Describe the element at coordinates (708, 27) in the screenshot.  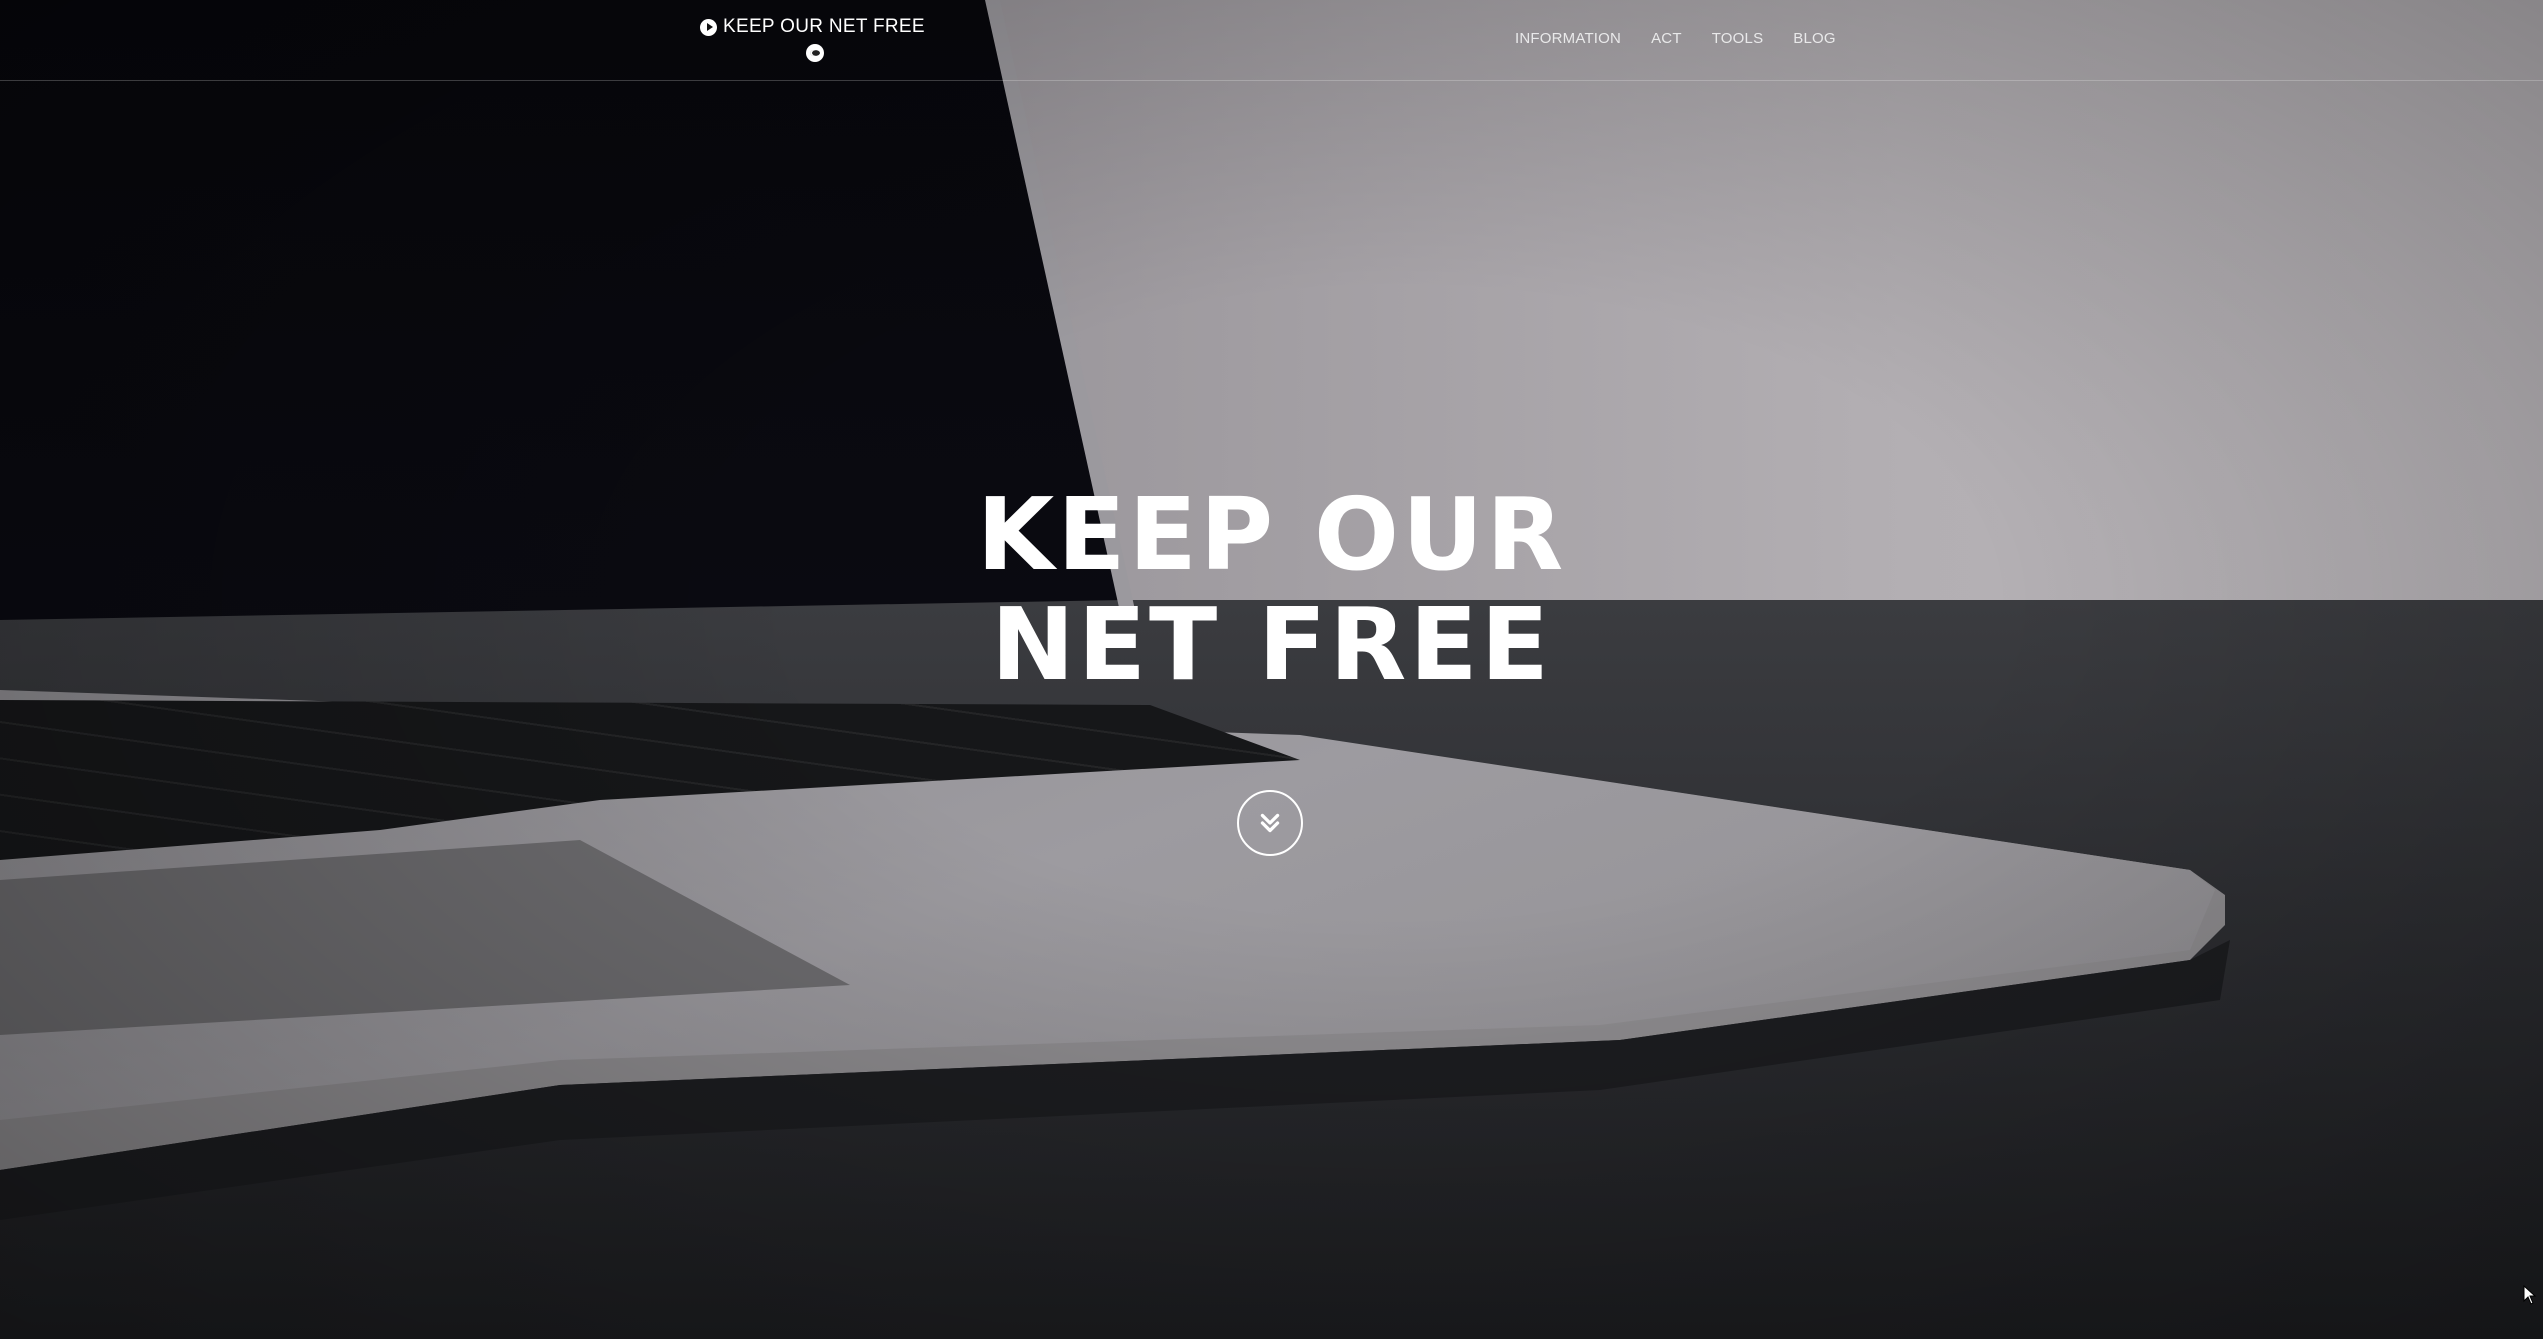
I see `play-circle-icon` at that location.